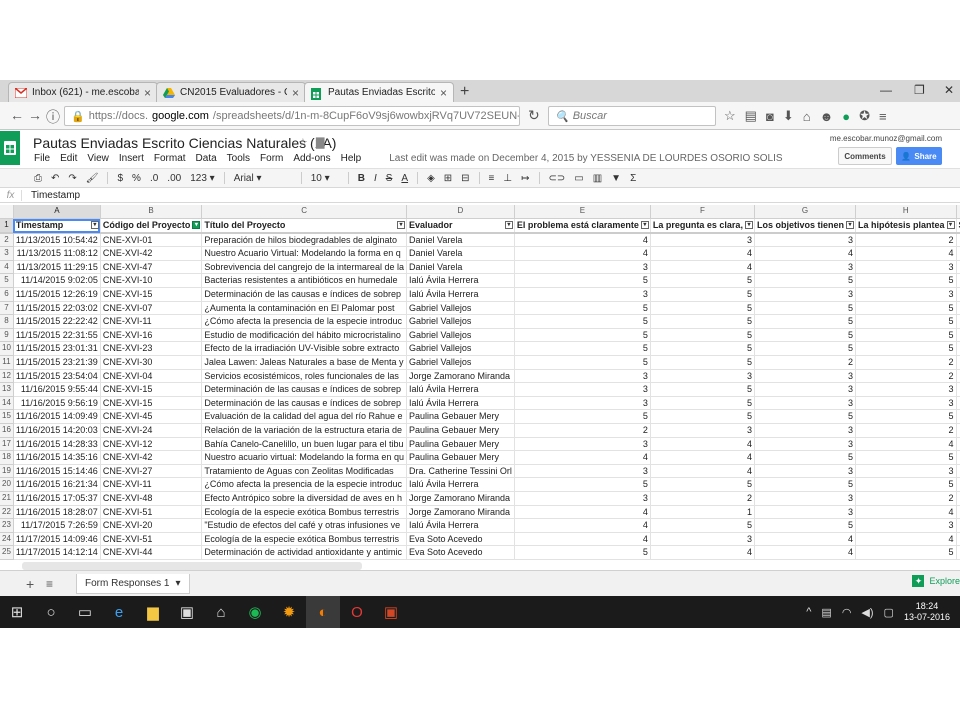 This screenshot has height=720, width=960. What do you see at coordinates (808, 612) in the screenshot?
I see `chevron-up-icon: ^` at bounding box center [808, 612].